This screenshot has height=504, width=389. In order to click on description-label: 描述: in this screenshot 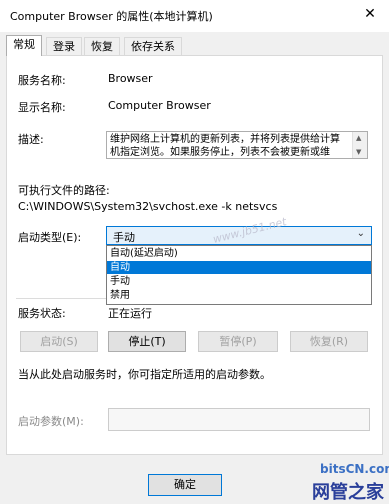, I will do `click(31, 139)`.